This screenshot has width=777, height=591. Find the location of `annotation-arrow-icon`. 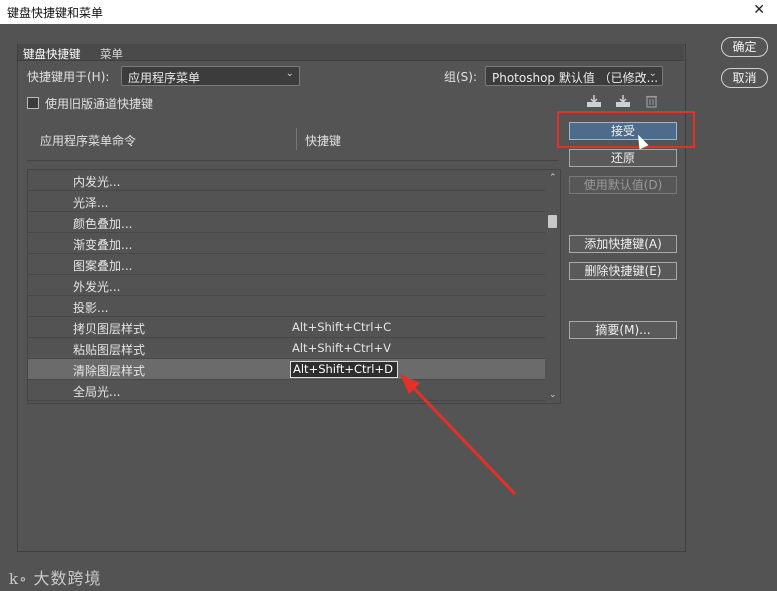

annotation-arrow-icon is located at coordinates (458, 435).